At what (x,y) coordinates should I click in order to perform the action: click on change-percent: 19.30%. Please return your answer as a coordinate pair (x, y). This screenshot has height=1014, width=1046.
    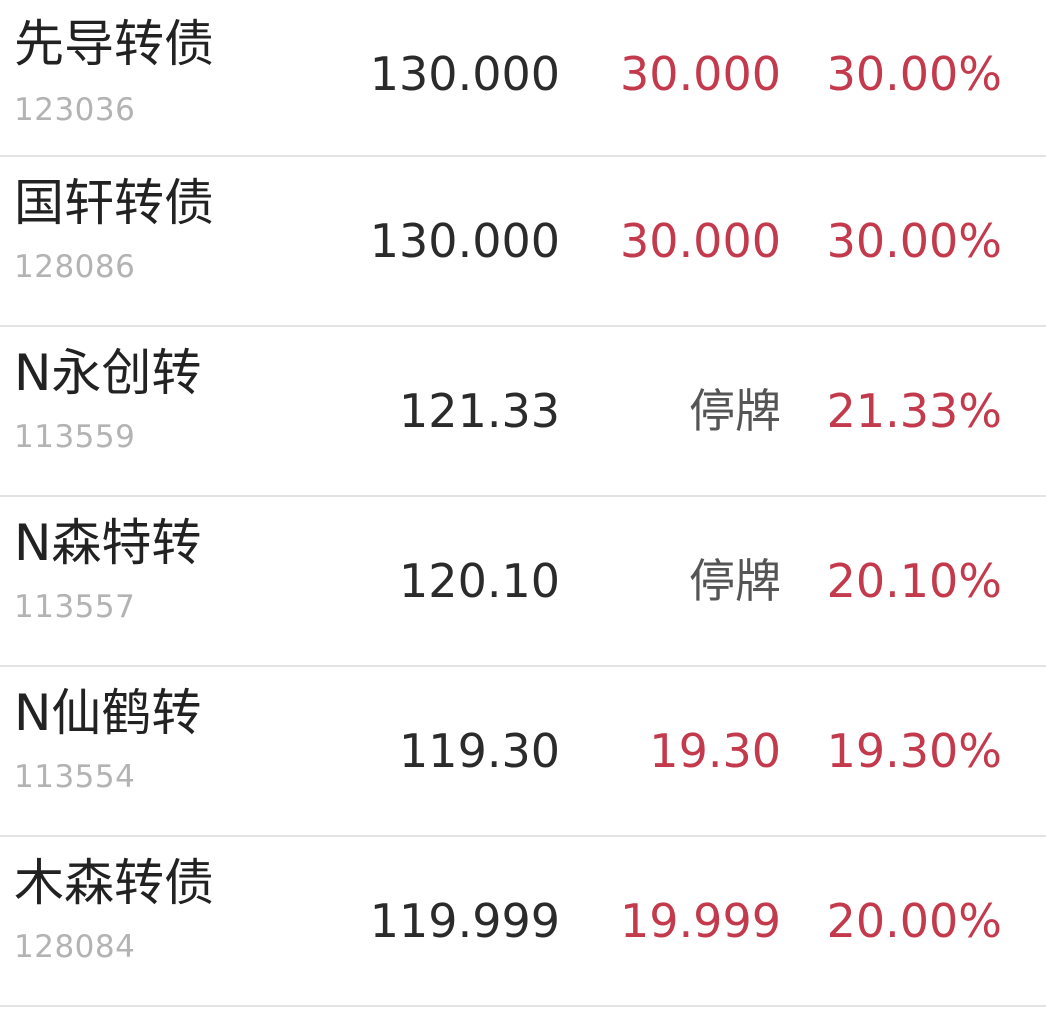
    Looking at the image, I should click on (914, 751).